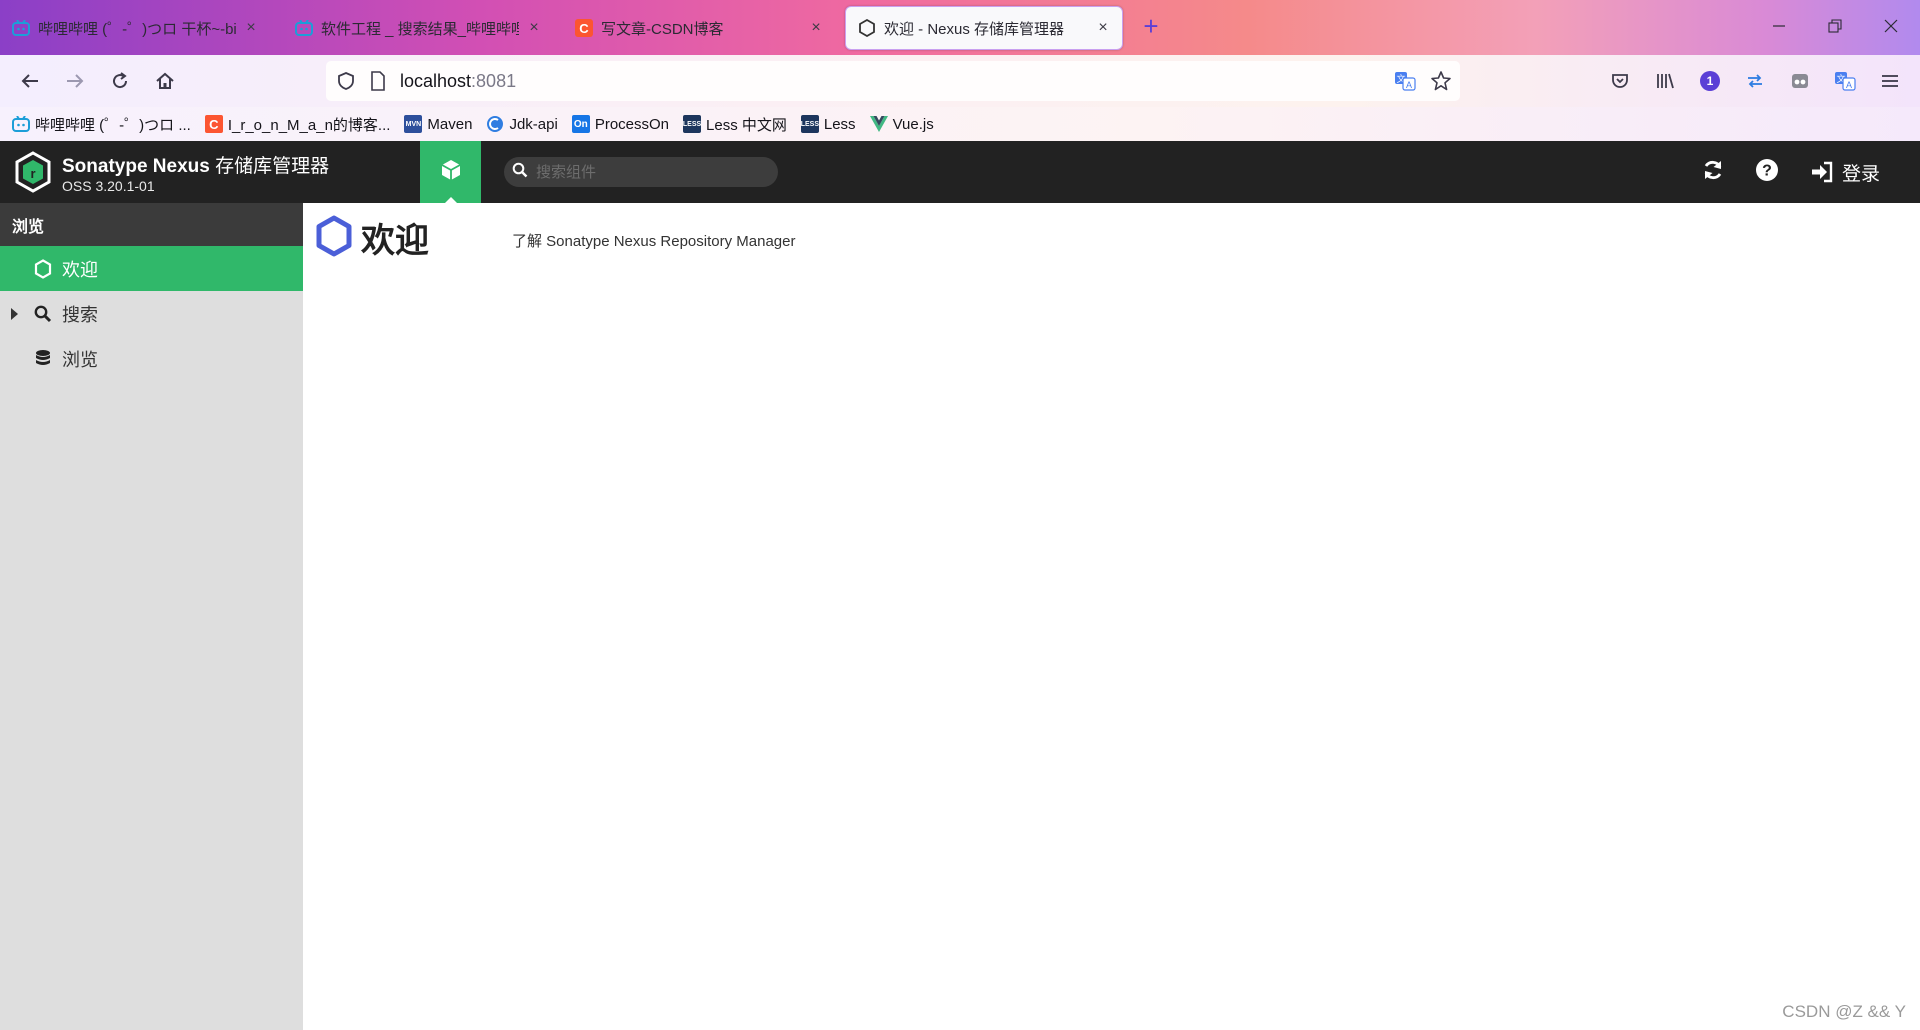 Image resolution: width=1920 pixels, height=1030 pixels. What do you see at coordinates (378, 83) in the screenshot?
I see `page-icon` at bounding box center [378, 83].